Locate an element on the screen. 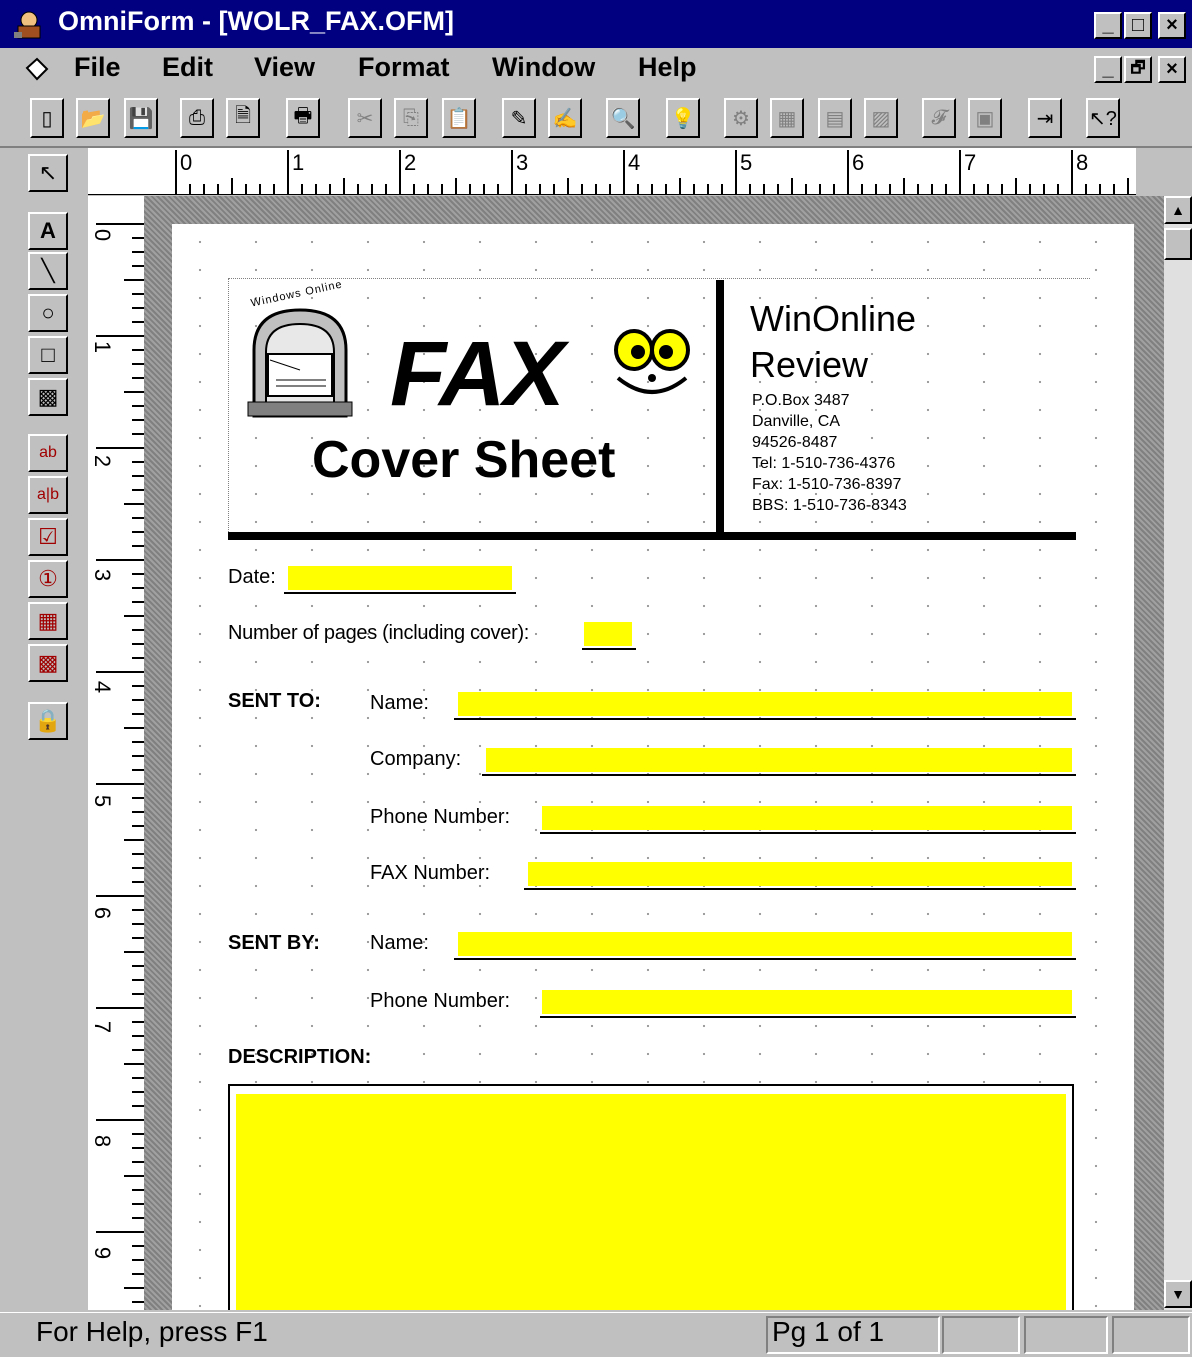 This screenshot has width=1192, height=1357. fill-form-icon: ✍ is located at coordinates (565, 118).